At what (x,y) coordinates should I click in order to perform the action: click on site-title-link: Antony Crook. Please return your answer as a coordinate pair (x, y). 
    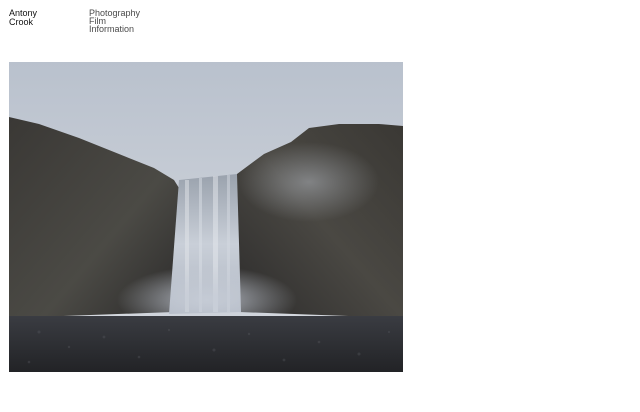
    Looking at the image, I should click on (23, 18).